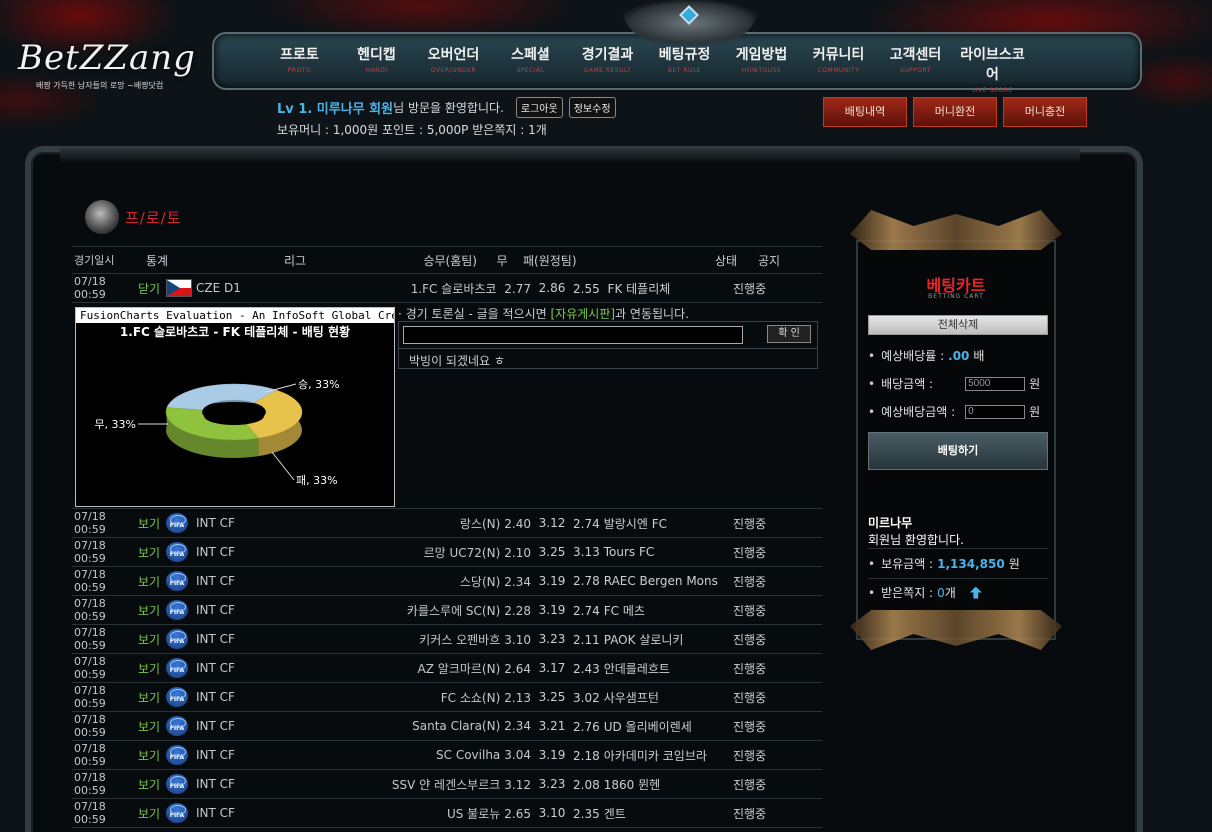  Describe the element at coordinates (181, 288) in the screenshot. I see `flag-czech-icon` at that location.